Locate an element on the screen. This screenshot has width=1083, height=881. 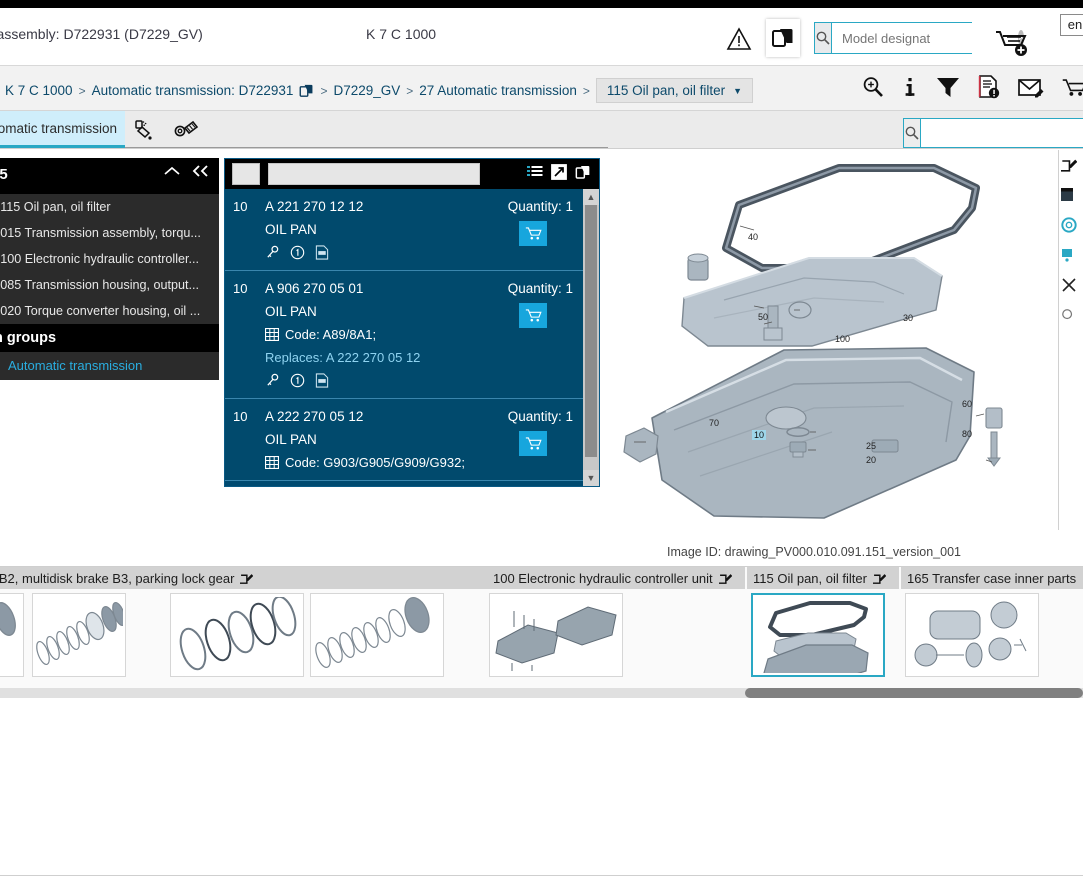
quantity-value: 1 is located at coordinates (569, 288).